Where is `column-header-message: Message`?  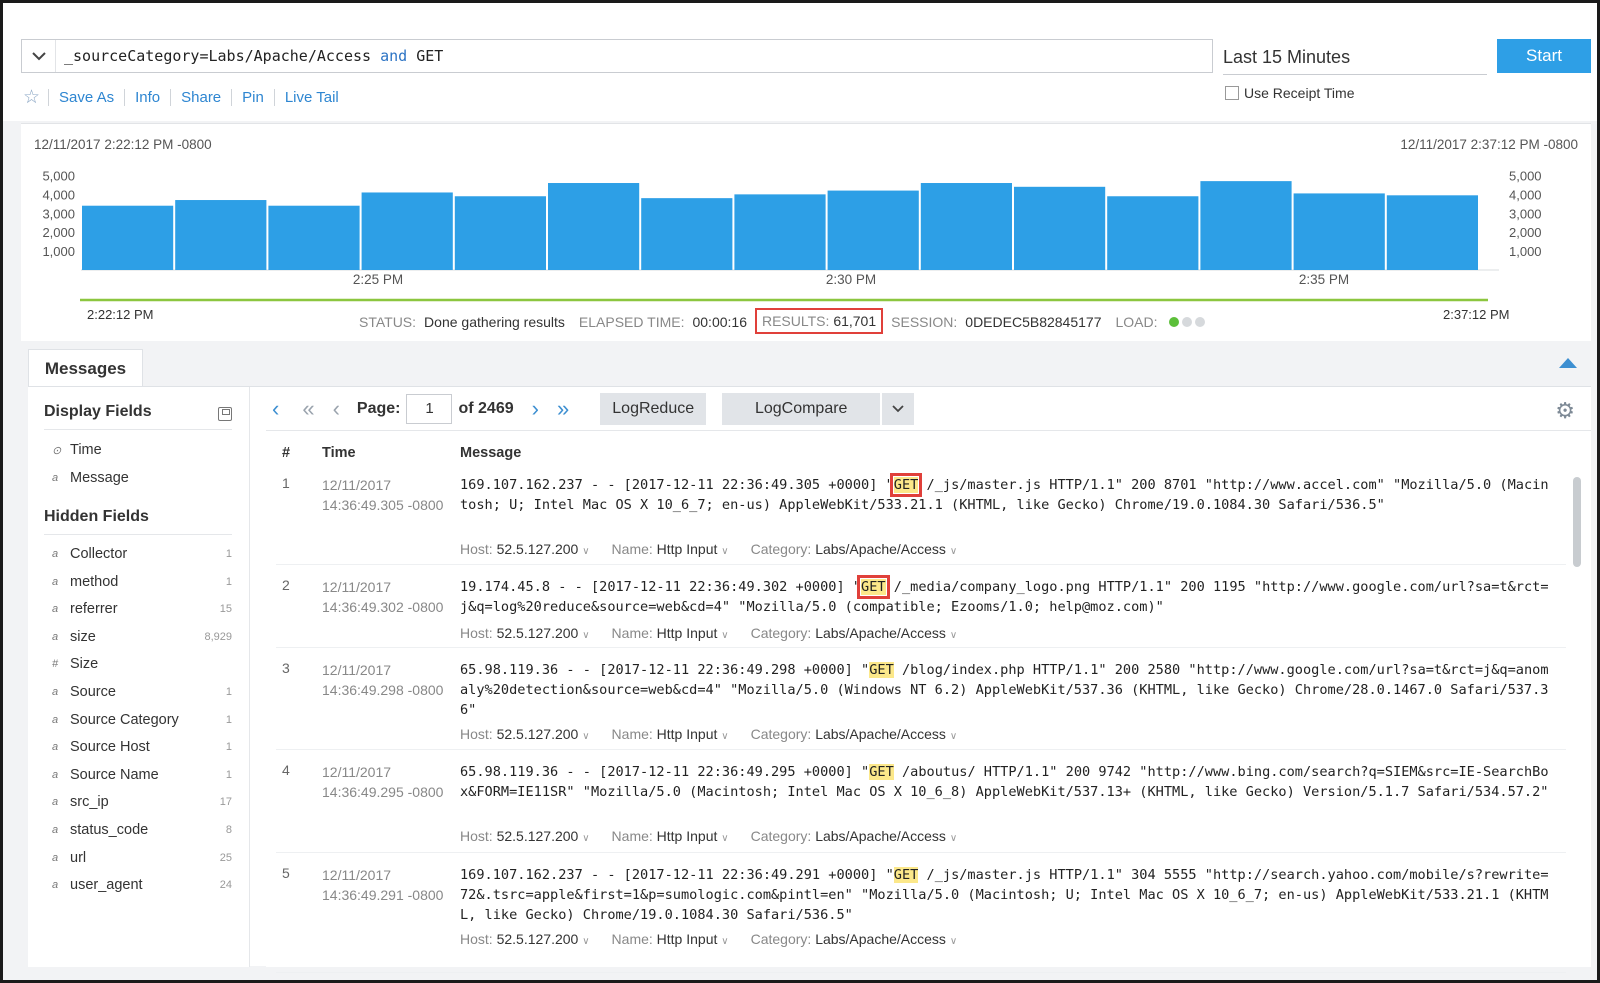
column-header-message: Message is located at coordinates (490, 453).